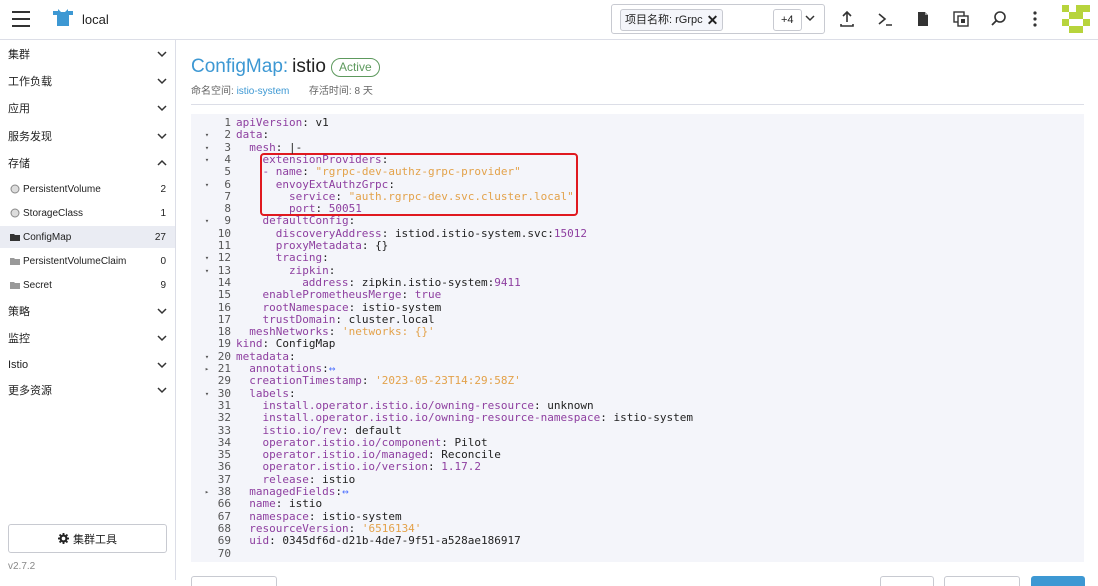 The image size is (1098, 586). I want to click on sidebar-item-secret: Secret 9, so click(87, 285).